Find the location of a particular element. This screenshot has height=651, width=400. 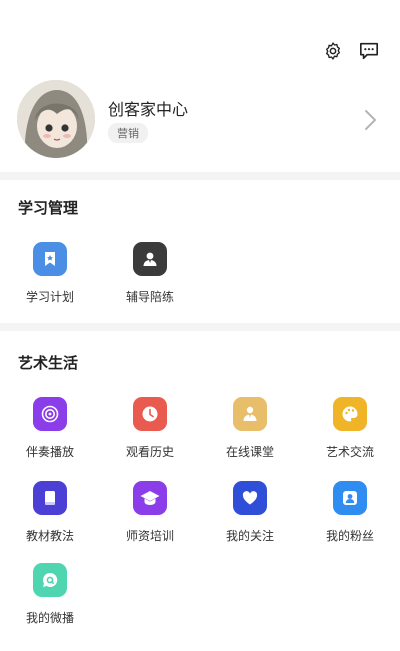

grid-item-teaching-materials: 教材教法 is located at coordinates (50, 512).